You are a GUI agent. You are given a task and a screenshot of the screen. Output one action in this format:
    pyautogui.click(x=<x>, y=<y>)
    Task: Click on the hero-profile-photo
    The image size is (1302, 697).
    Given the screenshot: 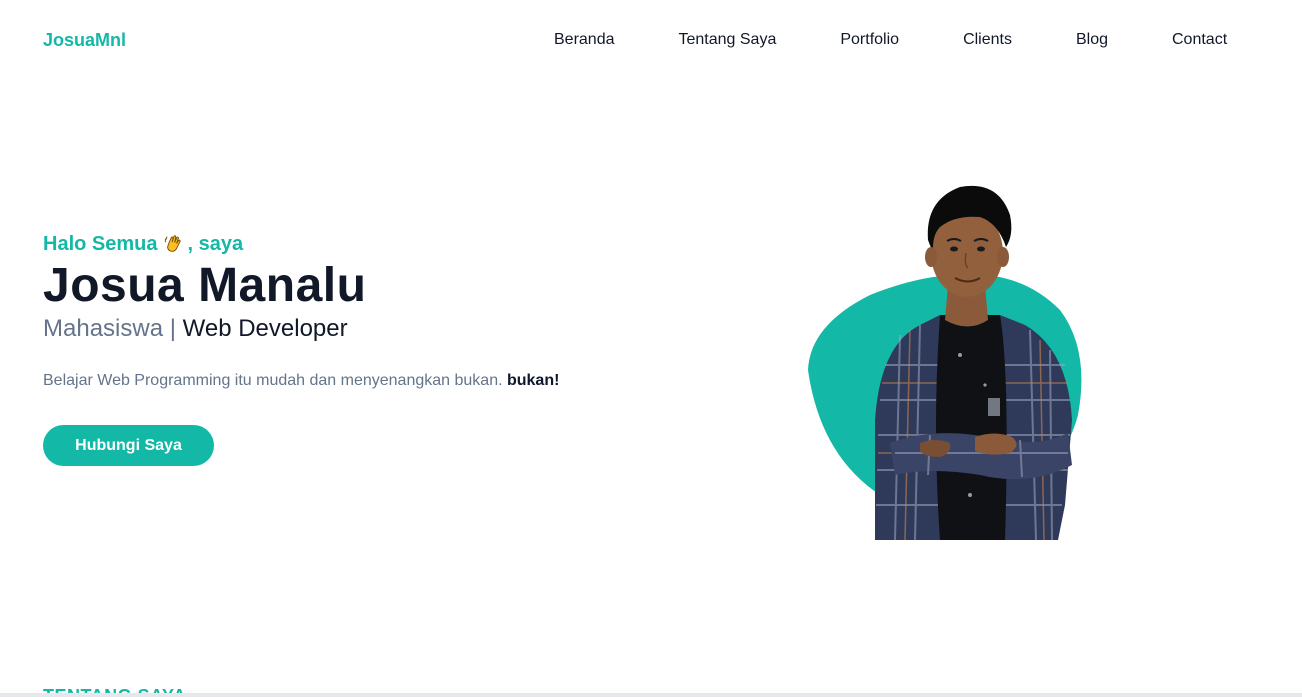 What is the action you would take?
    pyautogui.click(x=945, y=362)
    